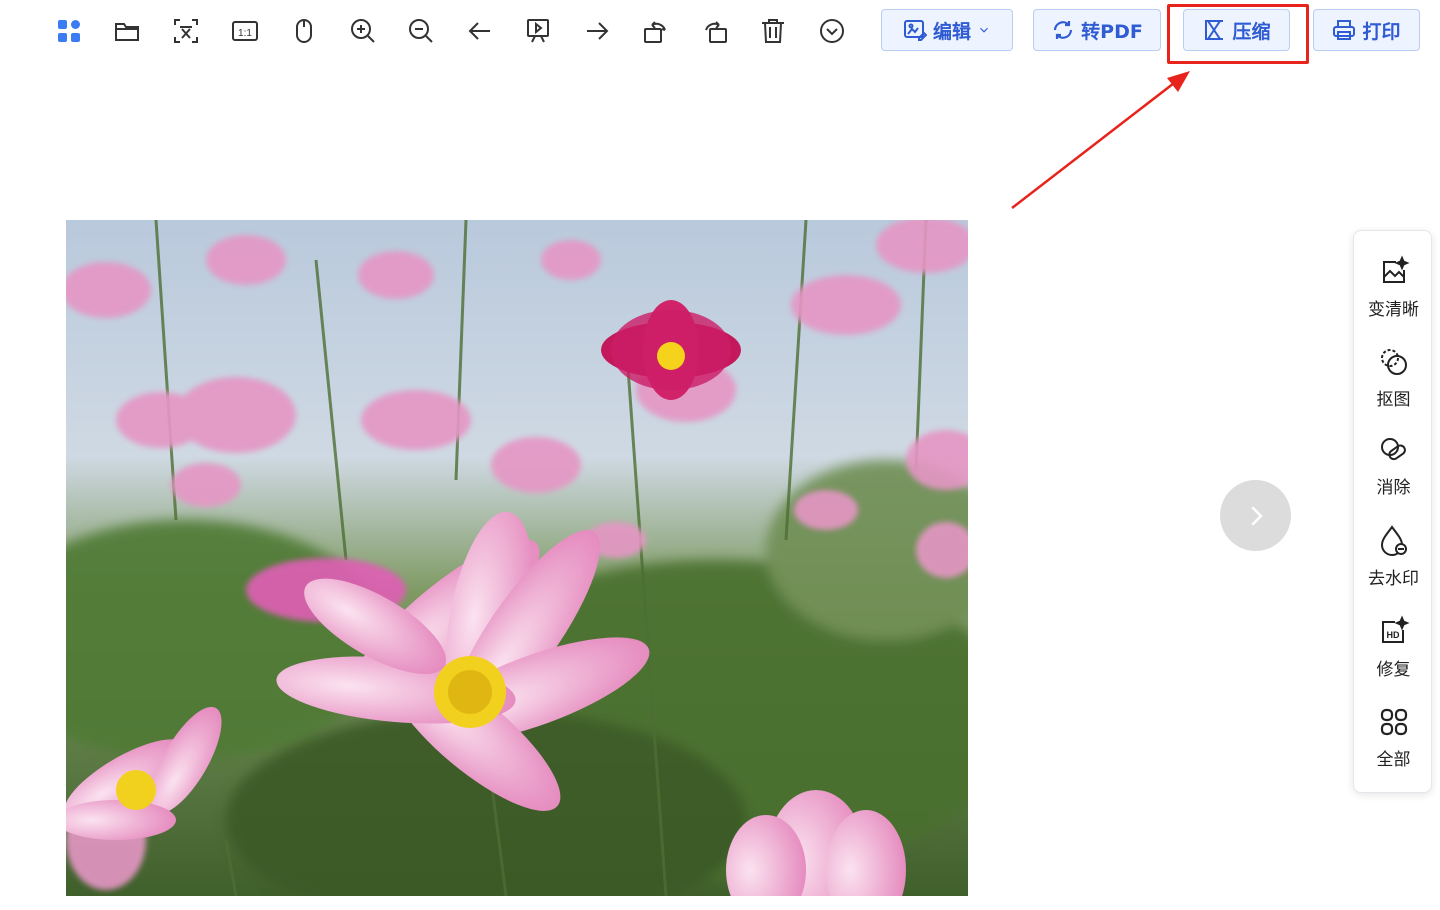  What do you see at coordinates (1393, 488) in the screenshot?
I see `side-item-erase-label: 消除` at bounding box center [1393, 488].